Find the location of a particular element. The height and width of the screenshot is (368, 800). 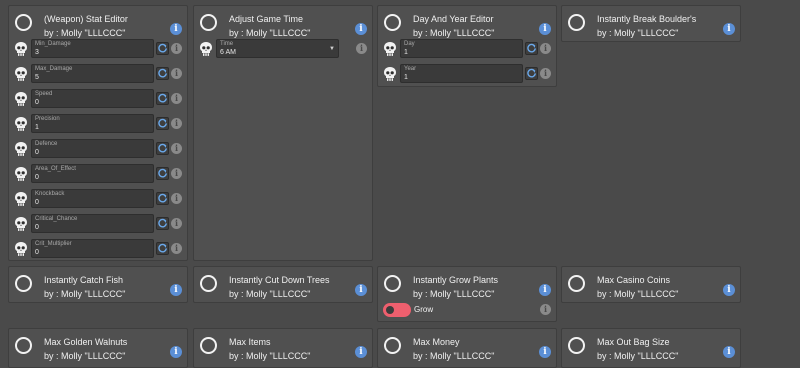

field-precision: Precision 1 is located at coordinates (92, 123).